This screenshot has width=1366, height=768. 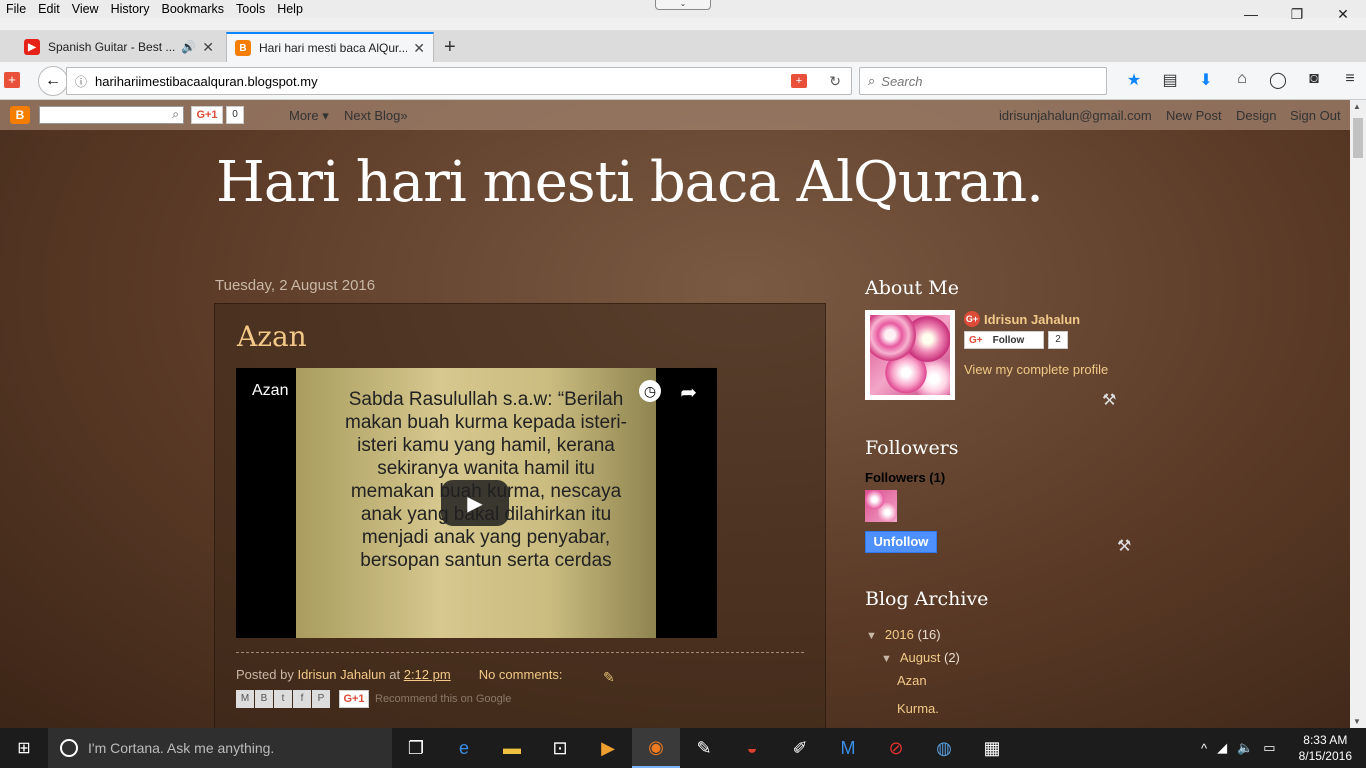 I want to click on firefox-icon: ◉, so click(x=656, y=748).